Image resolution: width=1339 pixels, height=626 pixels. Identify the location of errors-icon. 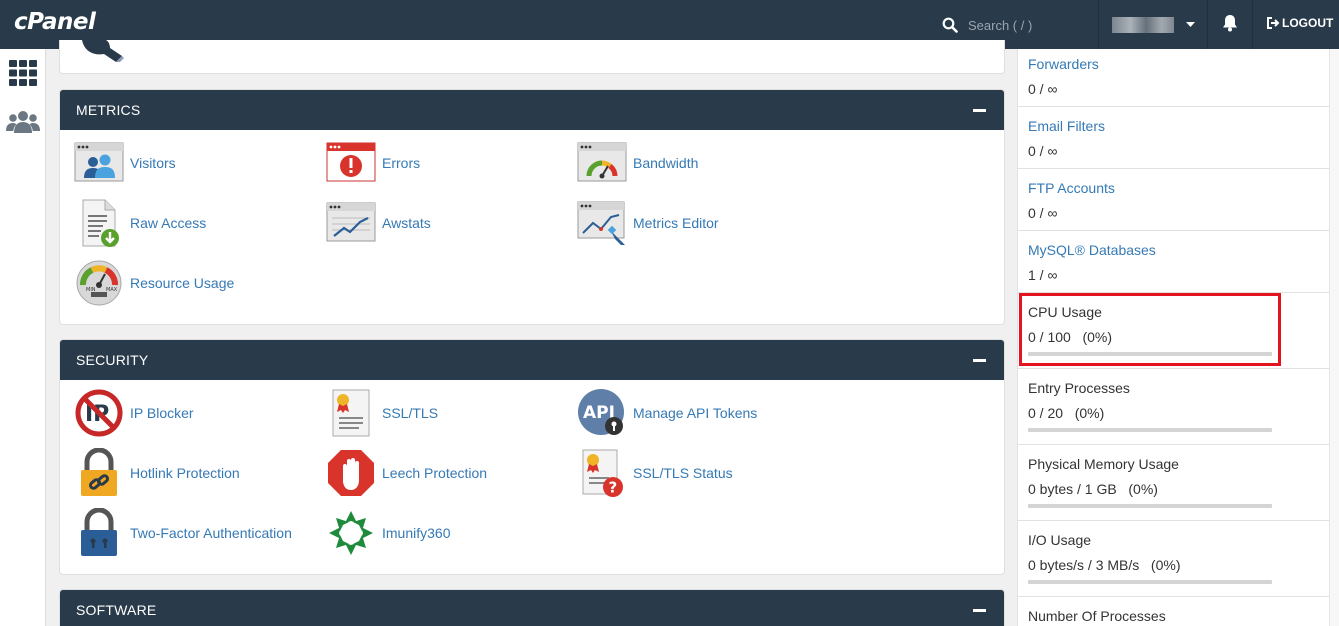
(351, 163).